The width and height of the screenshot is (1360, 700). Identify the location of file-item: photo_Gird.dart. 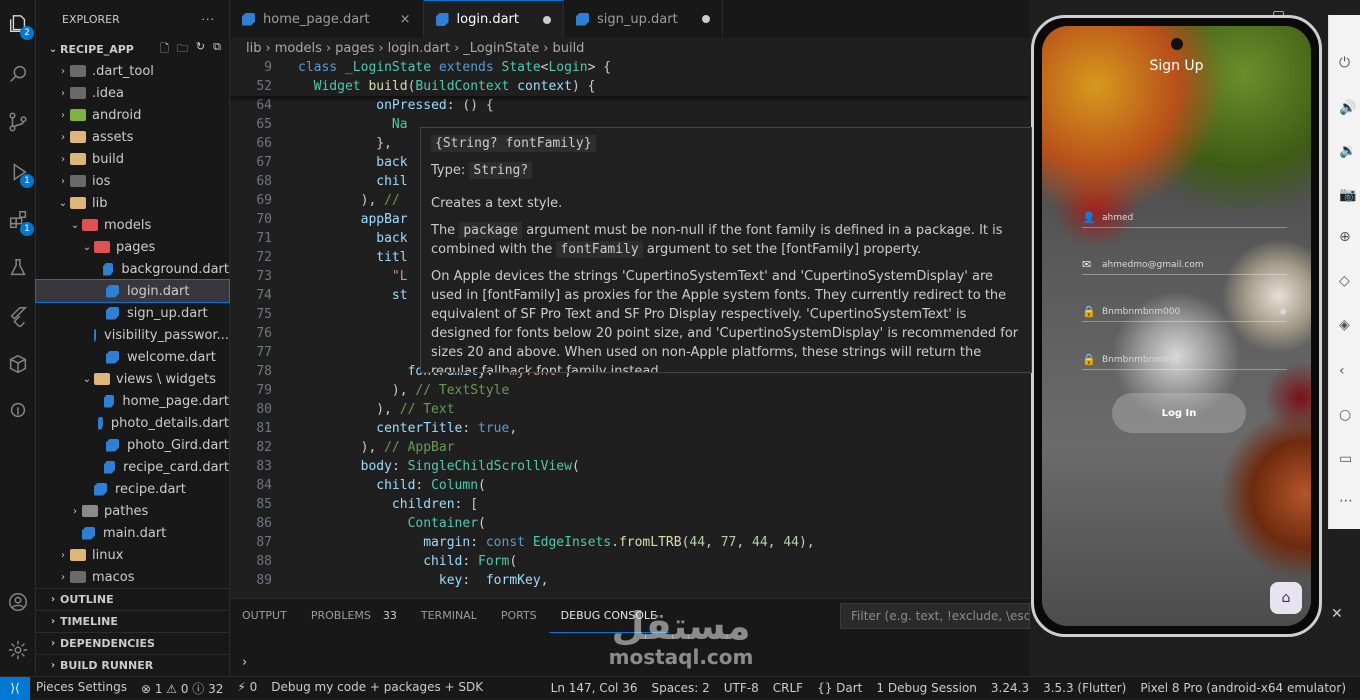
(132, 445).